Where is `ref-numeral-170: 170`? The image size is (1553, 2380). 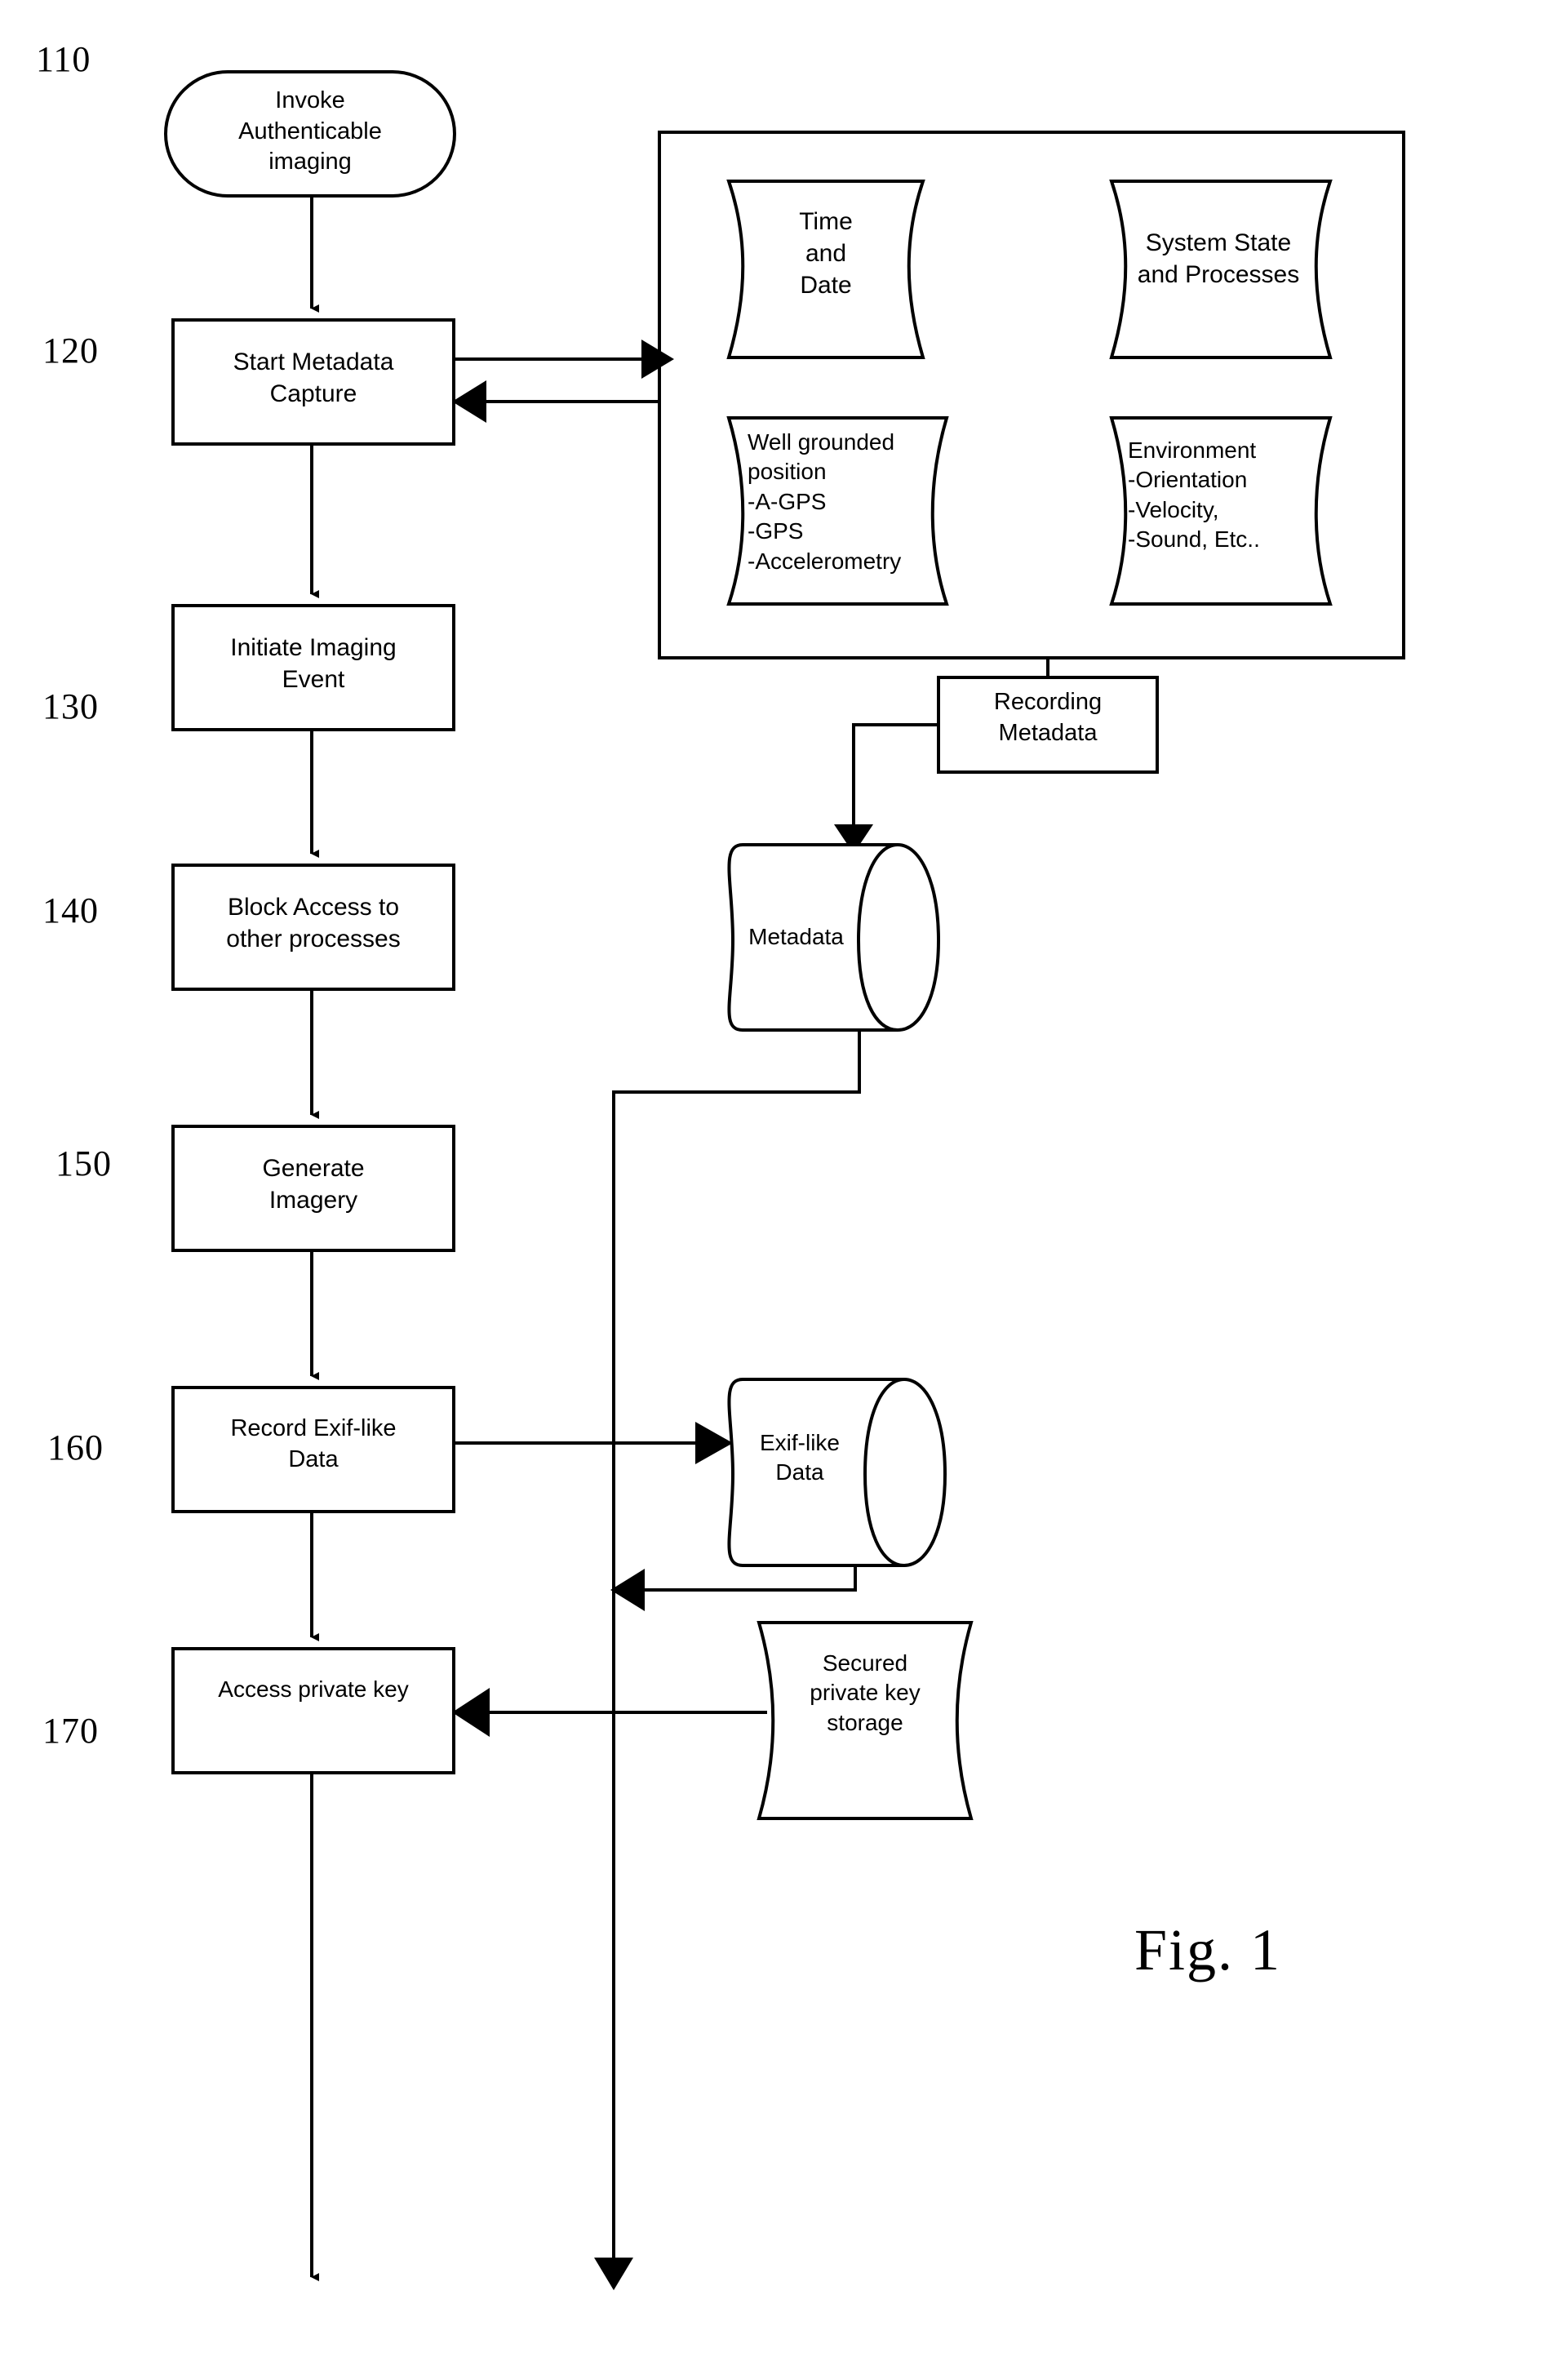
ref-numeral-170: 170 is located at coordinates (70, 1731).